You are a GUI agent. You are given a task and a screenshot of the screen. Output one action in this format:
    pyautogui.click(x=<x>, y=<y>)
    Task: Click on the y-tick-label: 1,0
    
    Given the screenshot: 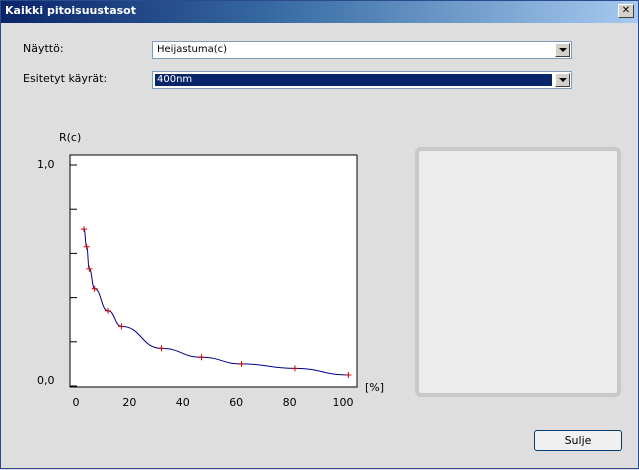 What is the action you would take?
    pyautogui.click(x=46, y=164)
    